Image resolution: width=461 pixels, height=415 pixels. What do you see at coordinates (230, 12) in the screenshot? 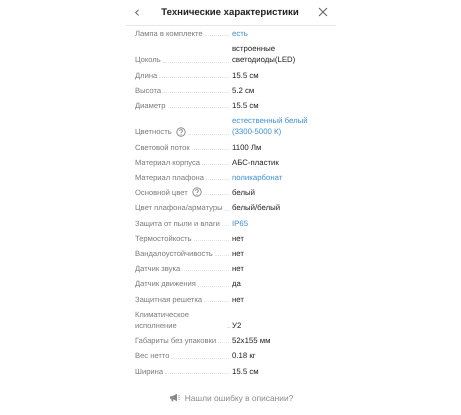
I see `window-title: Технические характеристики` at bounding box center [230, 12].